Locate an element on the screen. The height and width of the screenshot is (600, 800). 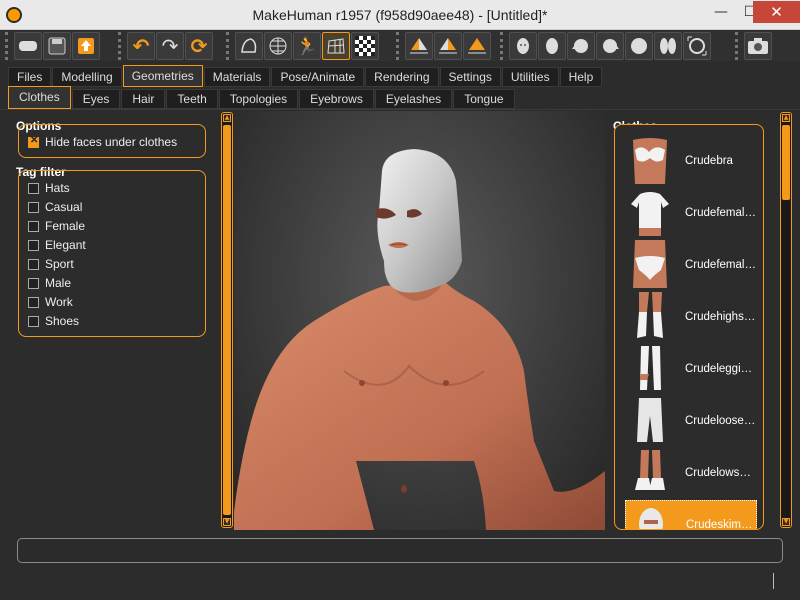
subtab-tongue: Tongue is located at coordinates (484, 99).